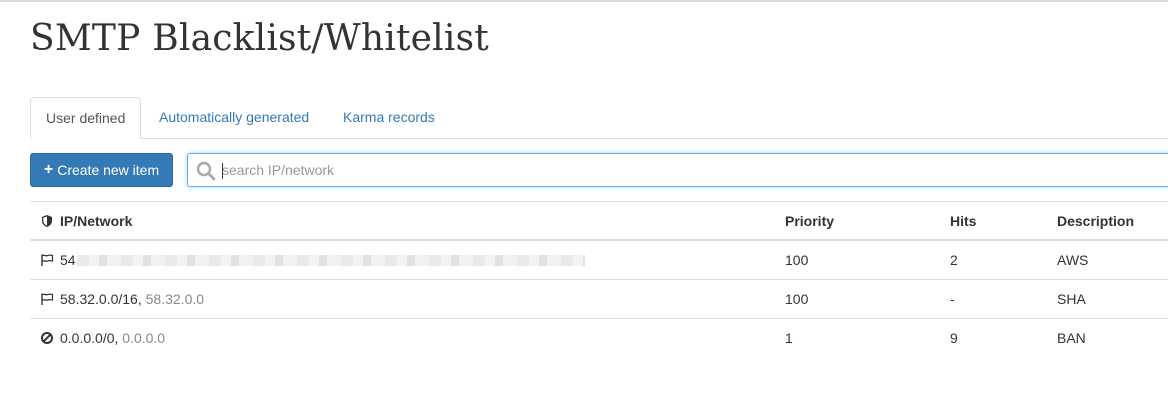 This screenshot has width=1168, height=420. Describe the element at coordinates (68, 260) in the screenshot. I see `network-value: 54` at that location.